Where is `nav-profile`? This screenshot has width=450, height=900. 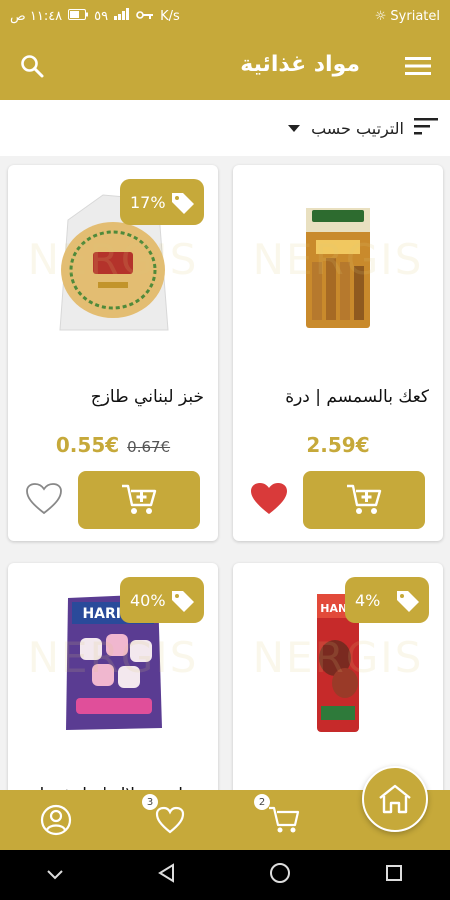 nav-profile is located at coordinates (56, 820).